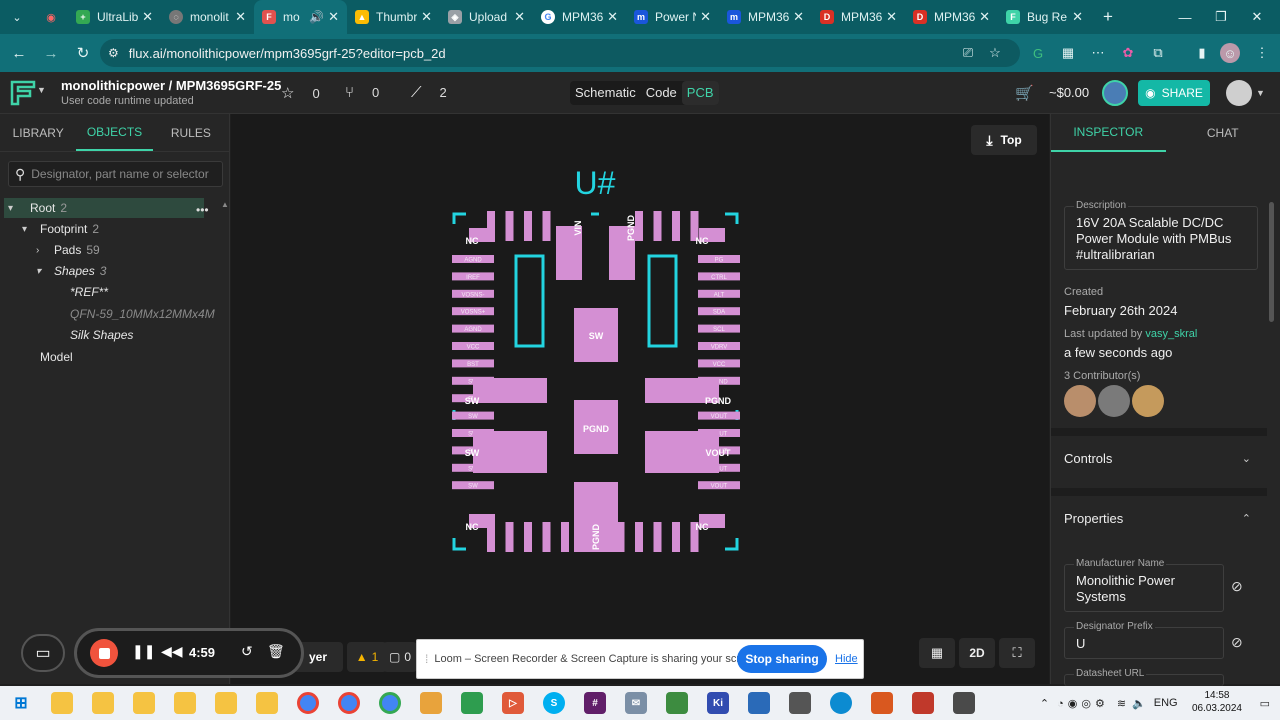 Image resolution: width=1280 pixels, height=720 pixels. Describe the element at coordinates (106, 208) in the screenshot. I see `tree-item-root: ▾ Root 2 •••` at that location.